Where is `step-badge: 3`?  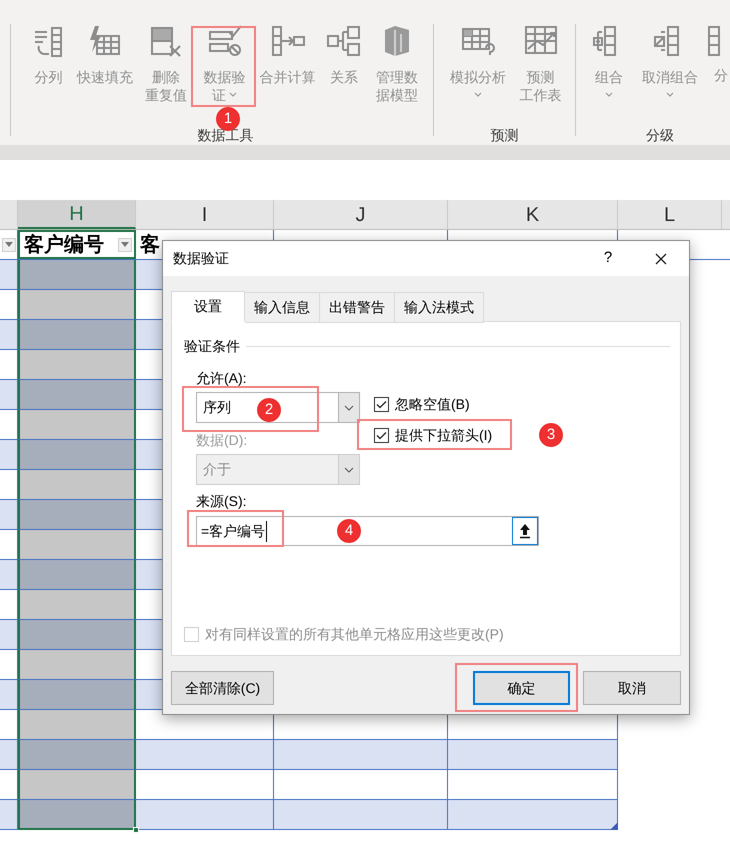 step-badge: 3 is located at coordinates (551, 435).